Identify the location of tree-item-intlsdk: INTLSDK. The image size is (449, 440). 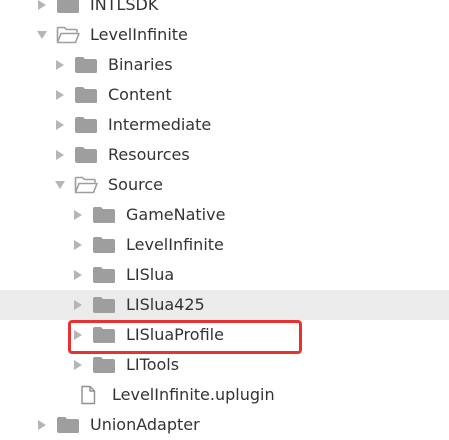
(224, 10).